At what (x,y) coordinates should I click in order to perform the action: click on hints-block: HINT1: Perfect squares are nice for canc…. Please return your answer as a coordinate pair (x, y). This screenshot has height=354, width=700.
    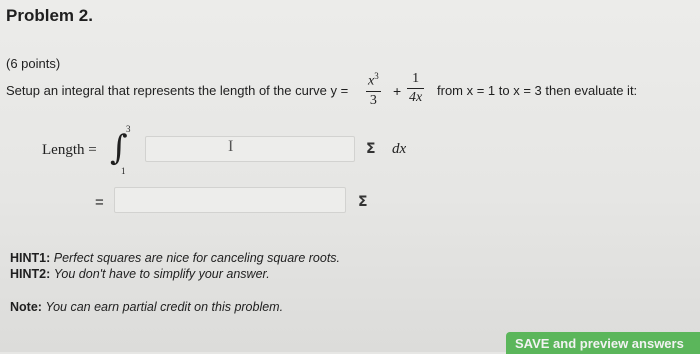
    Looking at the image, I should click on (175, 266).